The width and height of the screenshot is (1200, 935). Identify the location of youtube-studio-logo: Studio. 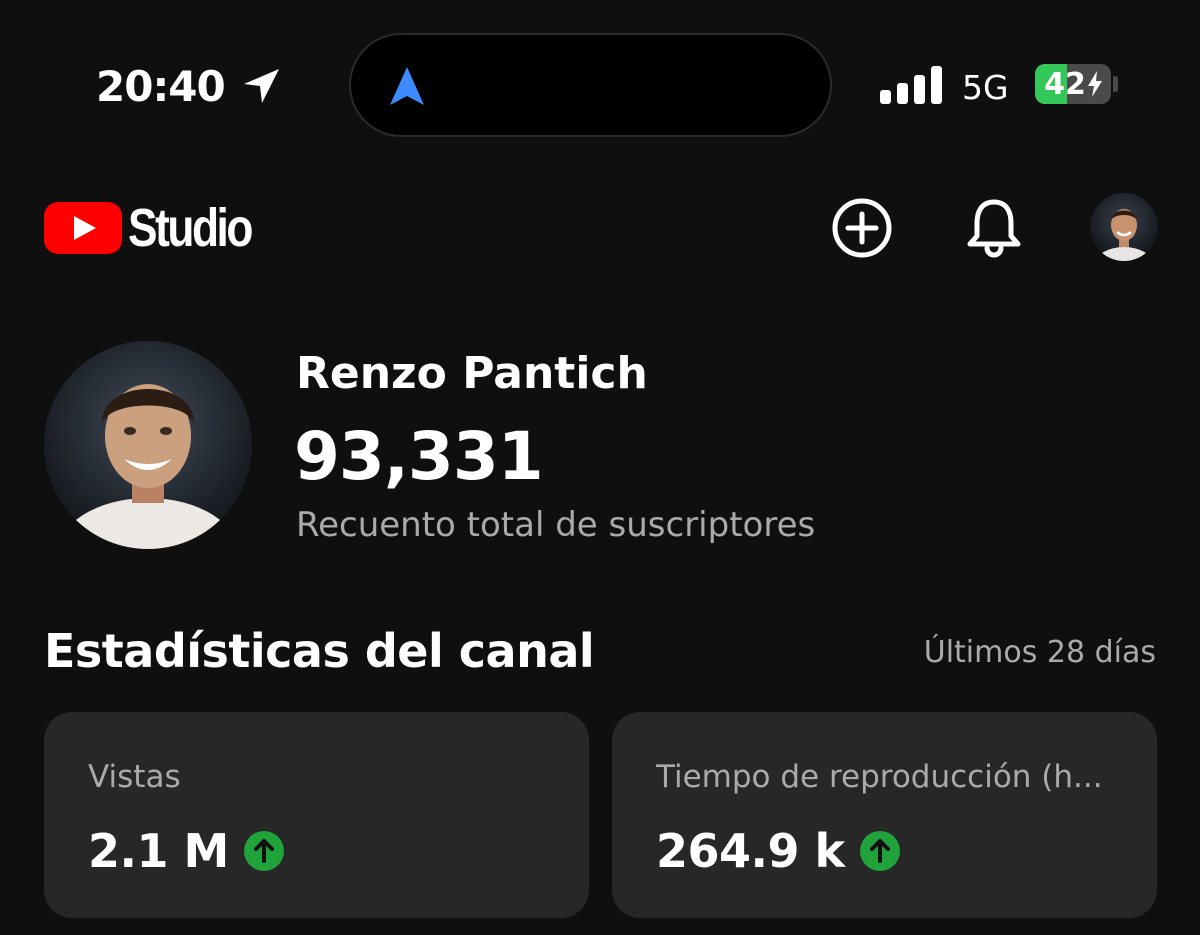
(161, 228).